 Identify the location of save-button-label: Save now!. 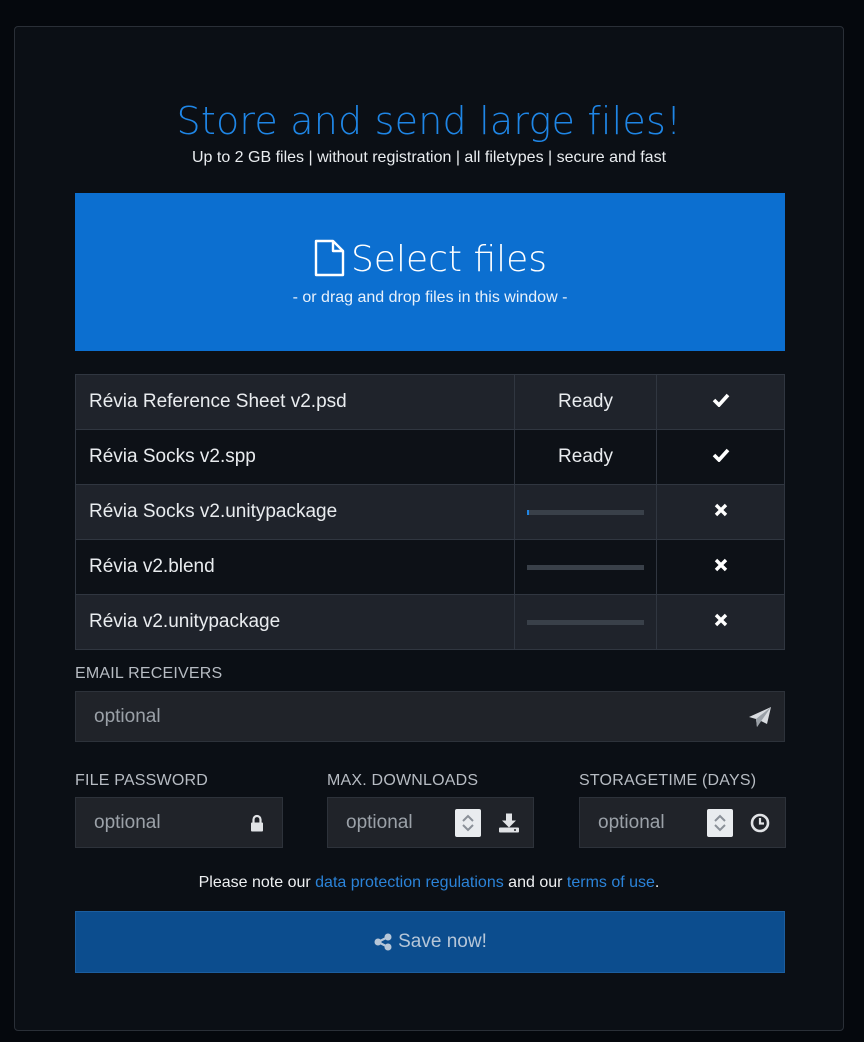
(442, 941).